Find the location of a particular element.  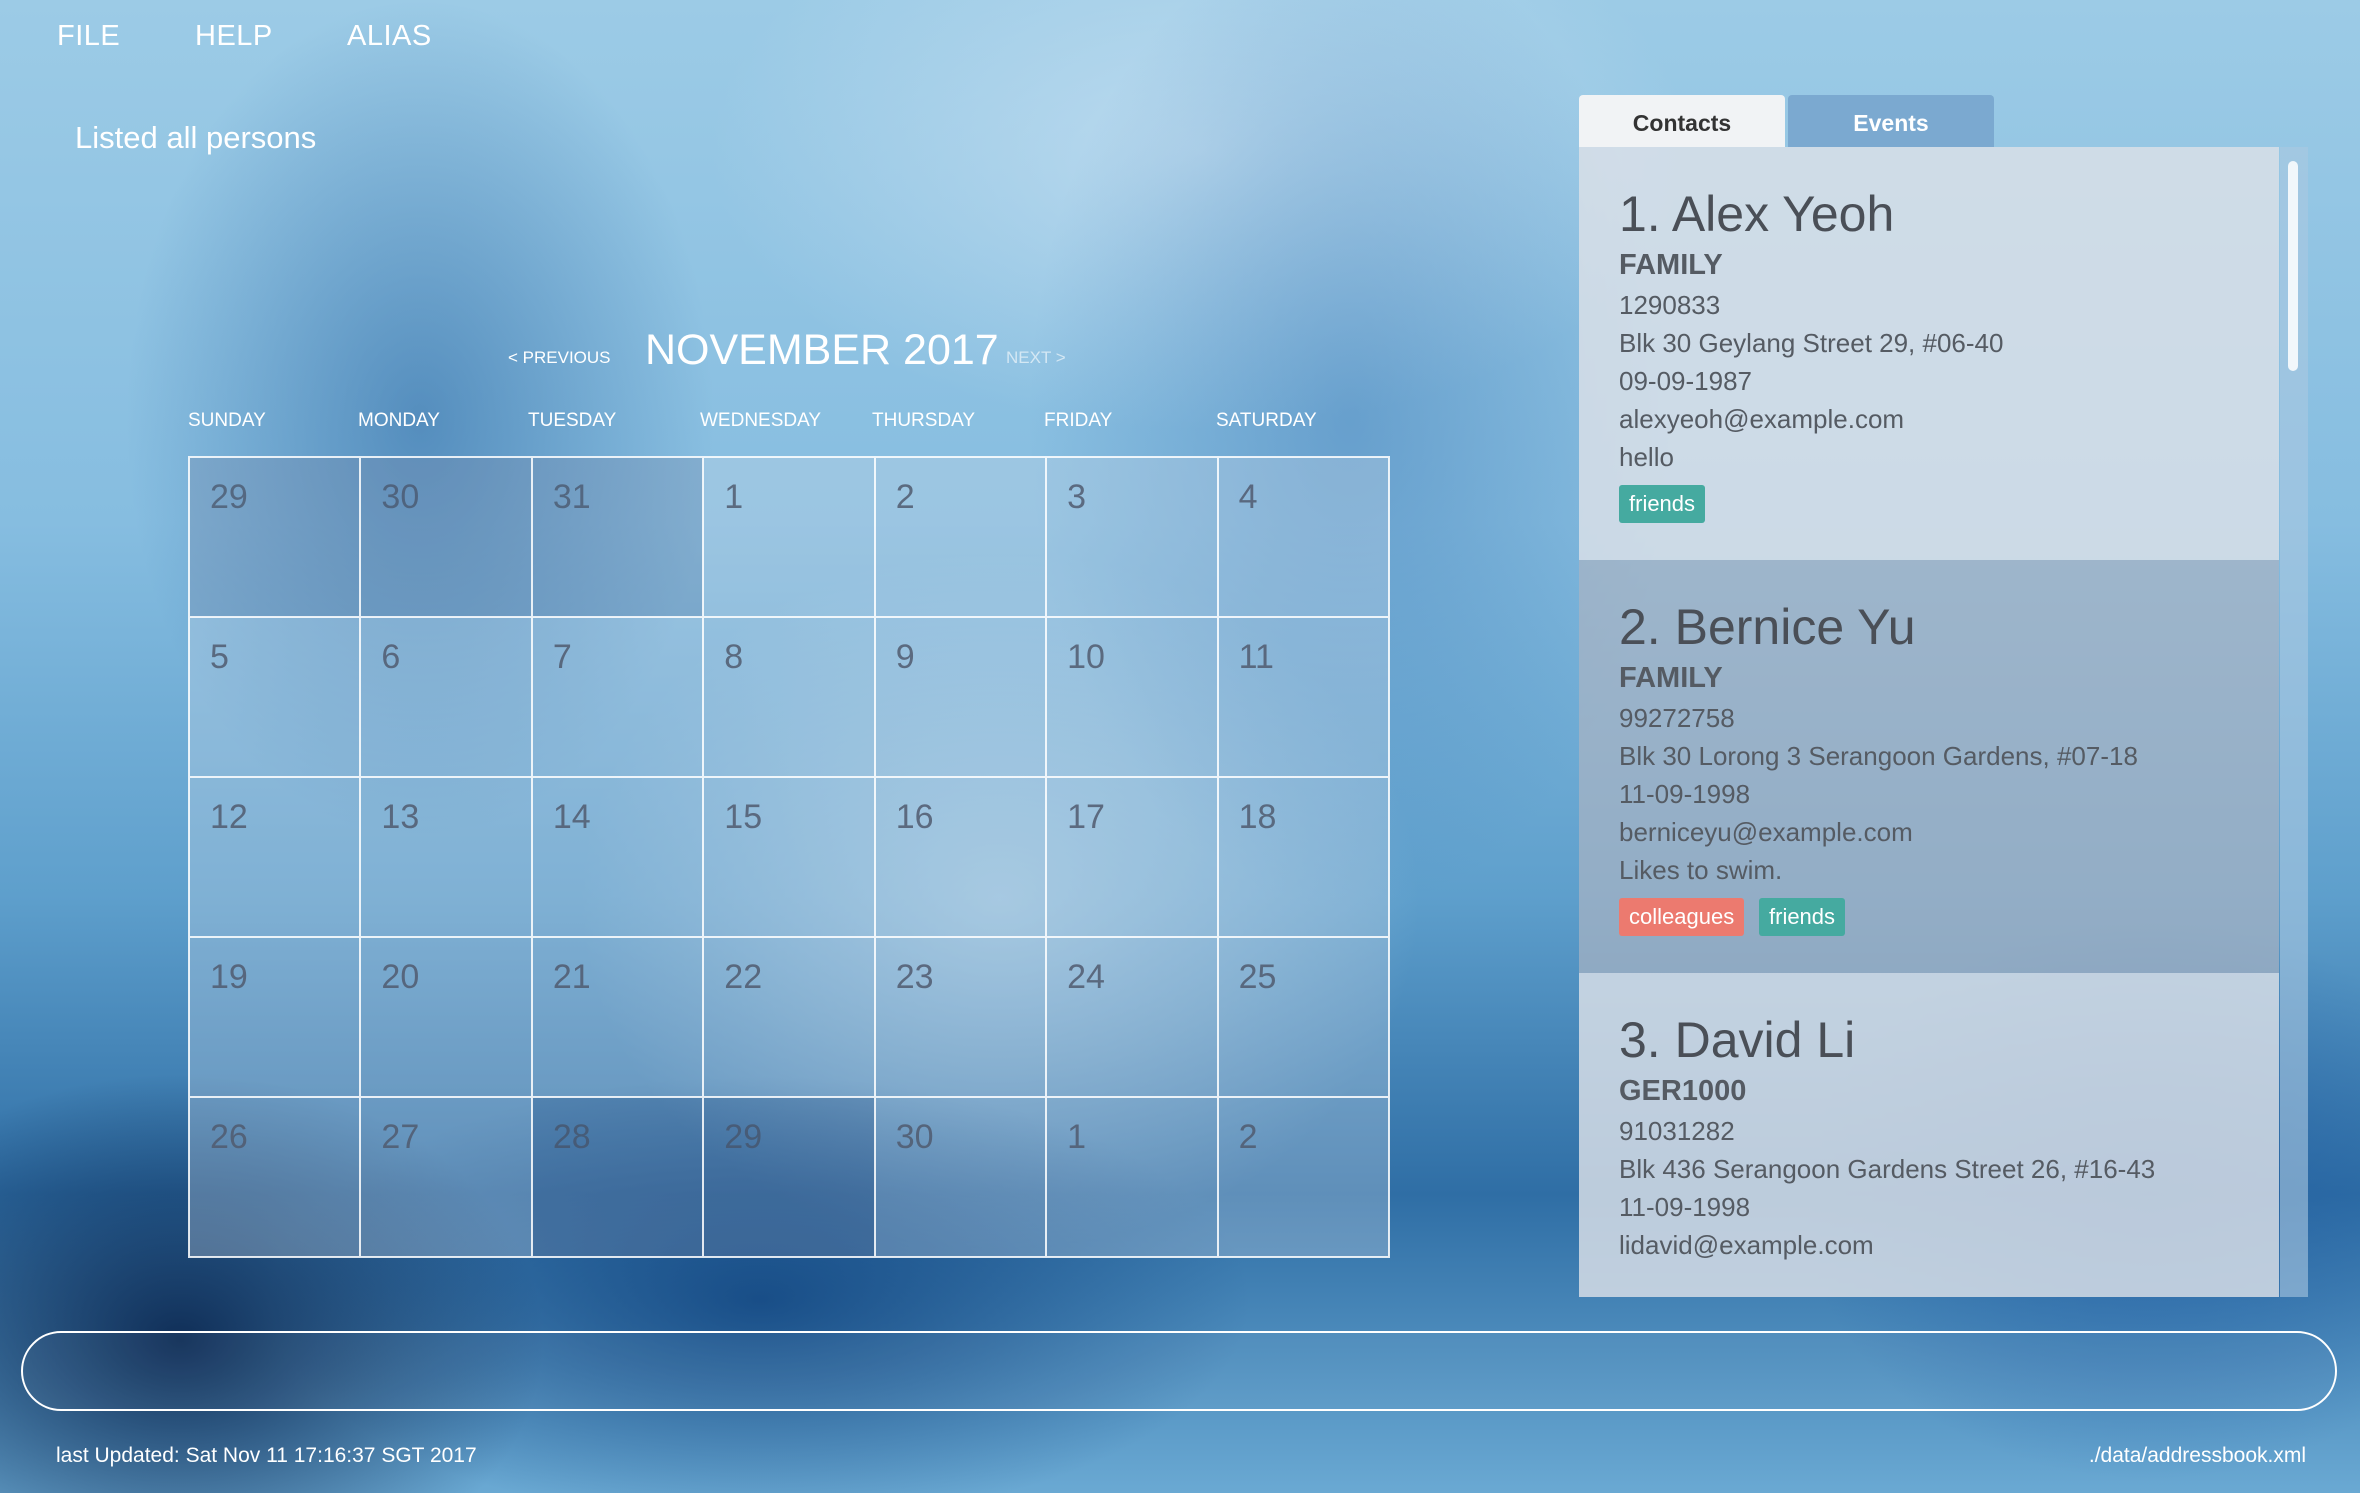

dow-saturday: SATURDAY is located at coordinates (1266, 420).